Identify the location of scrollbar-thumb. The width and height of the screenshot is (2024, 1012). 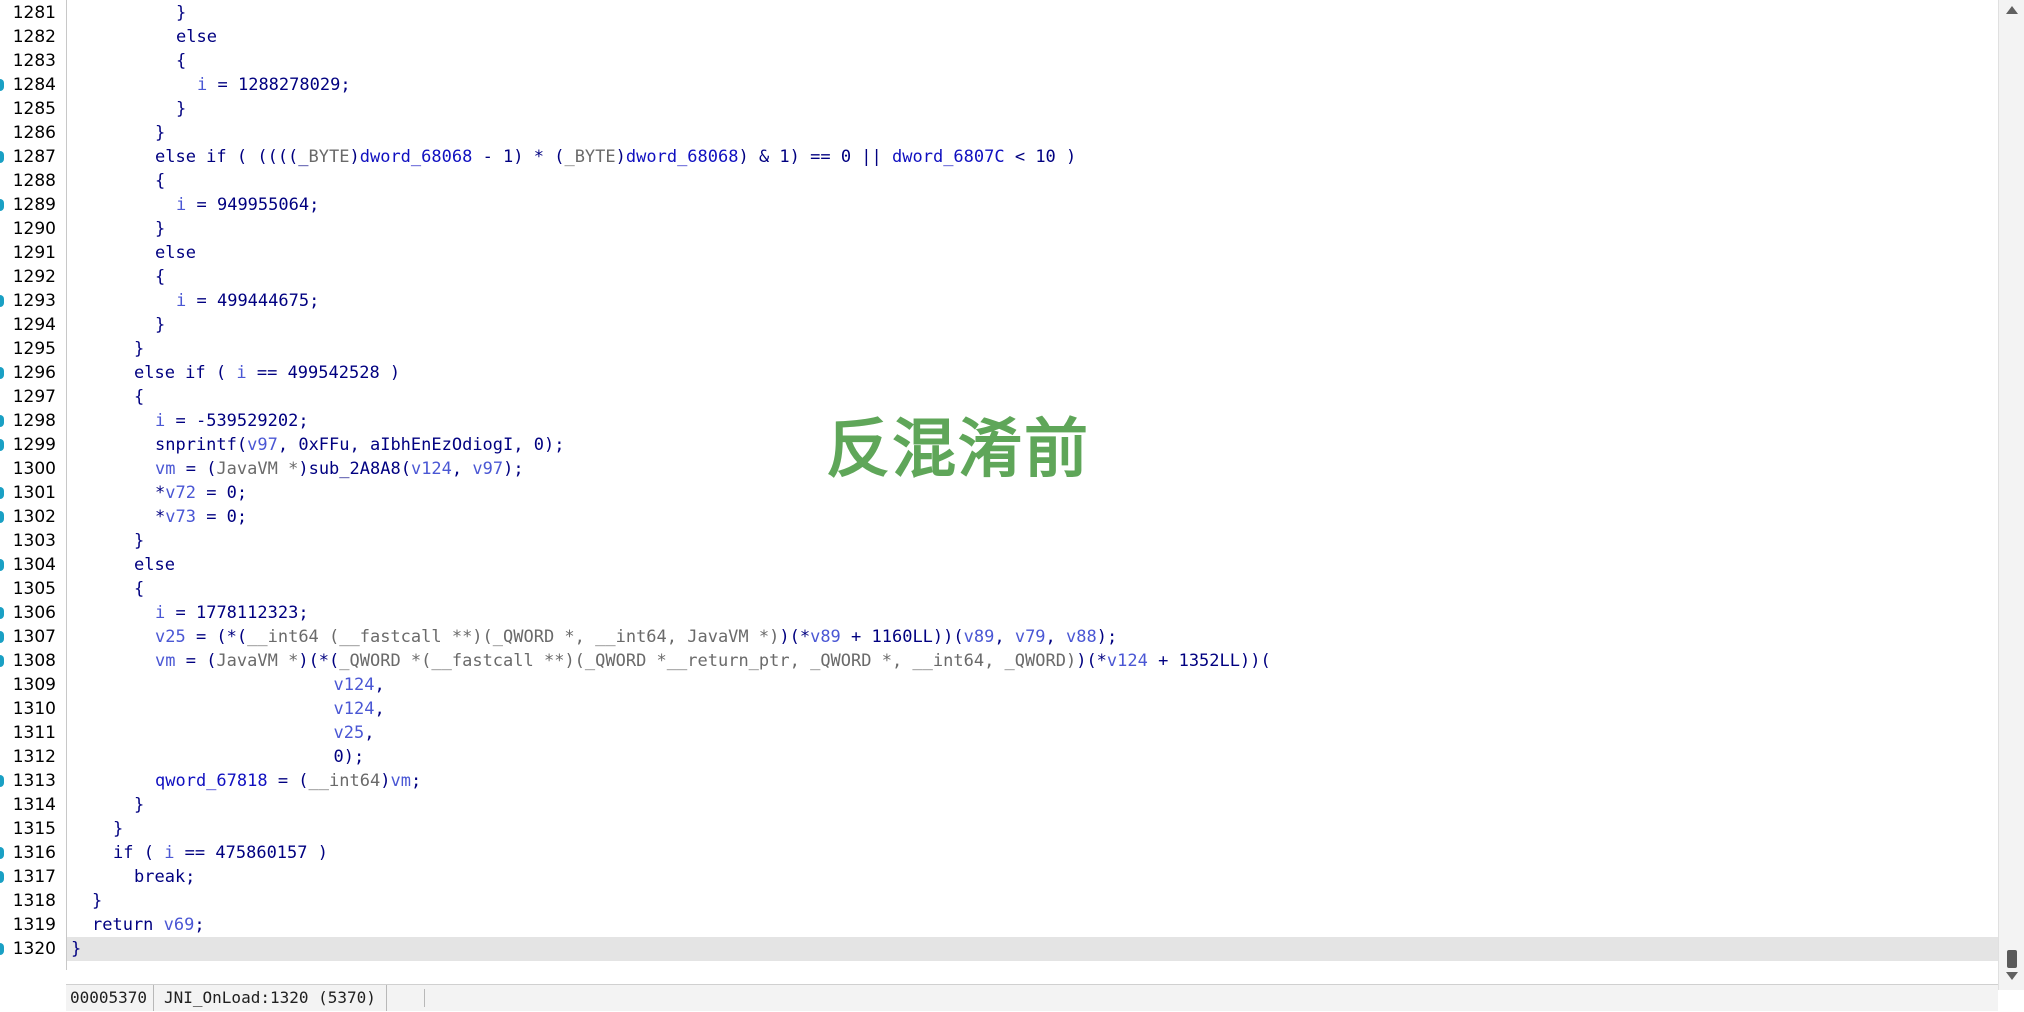
(2012, 959).